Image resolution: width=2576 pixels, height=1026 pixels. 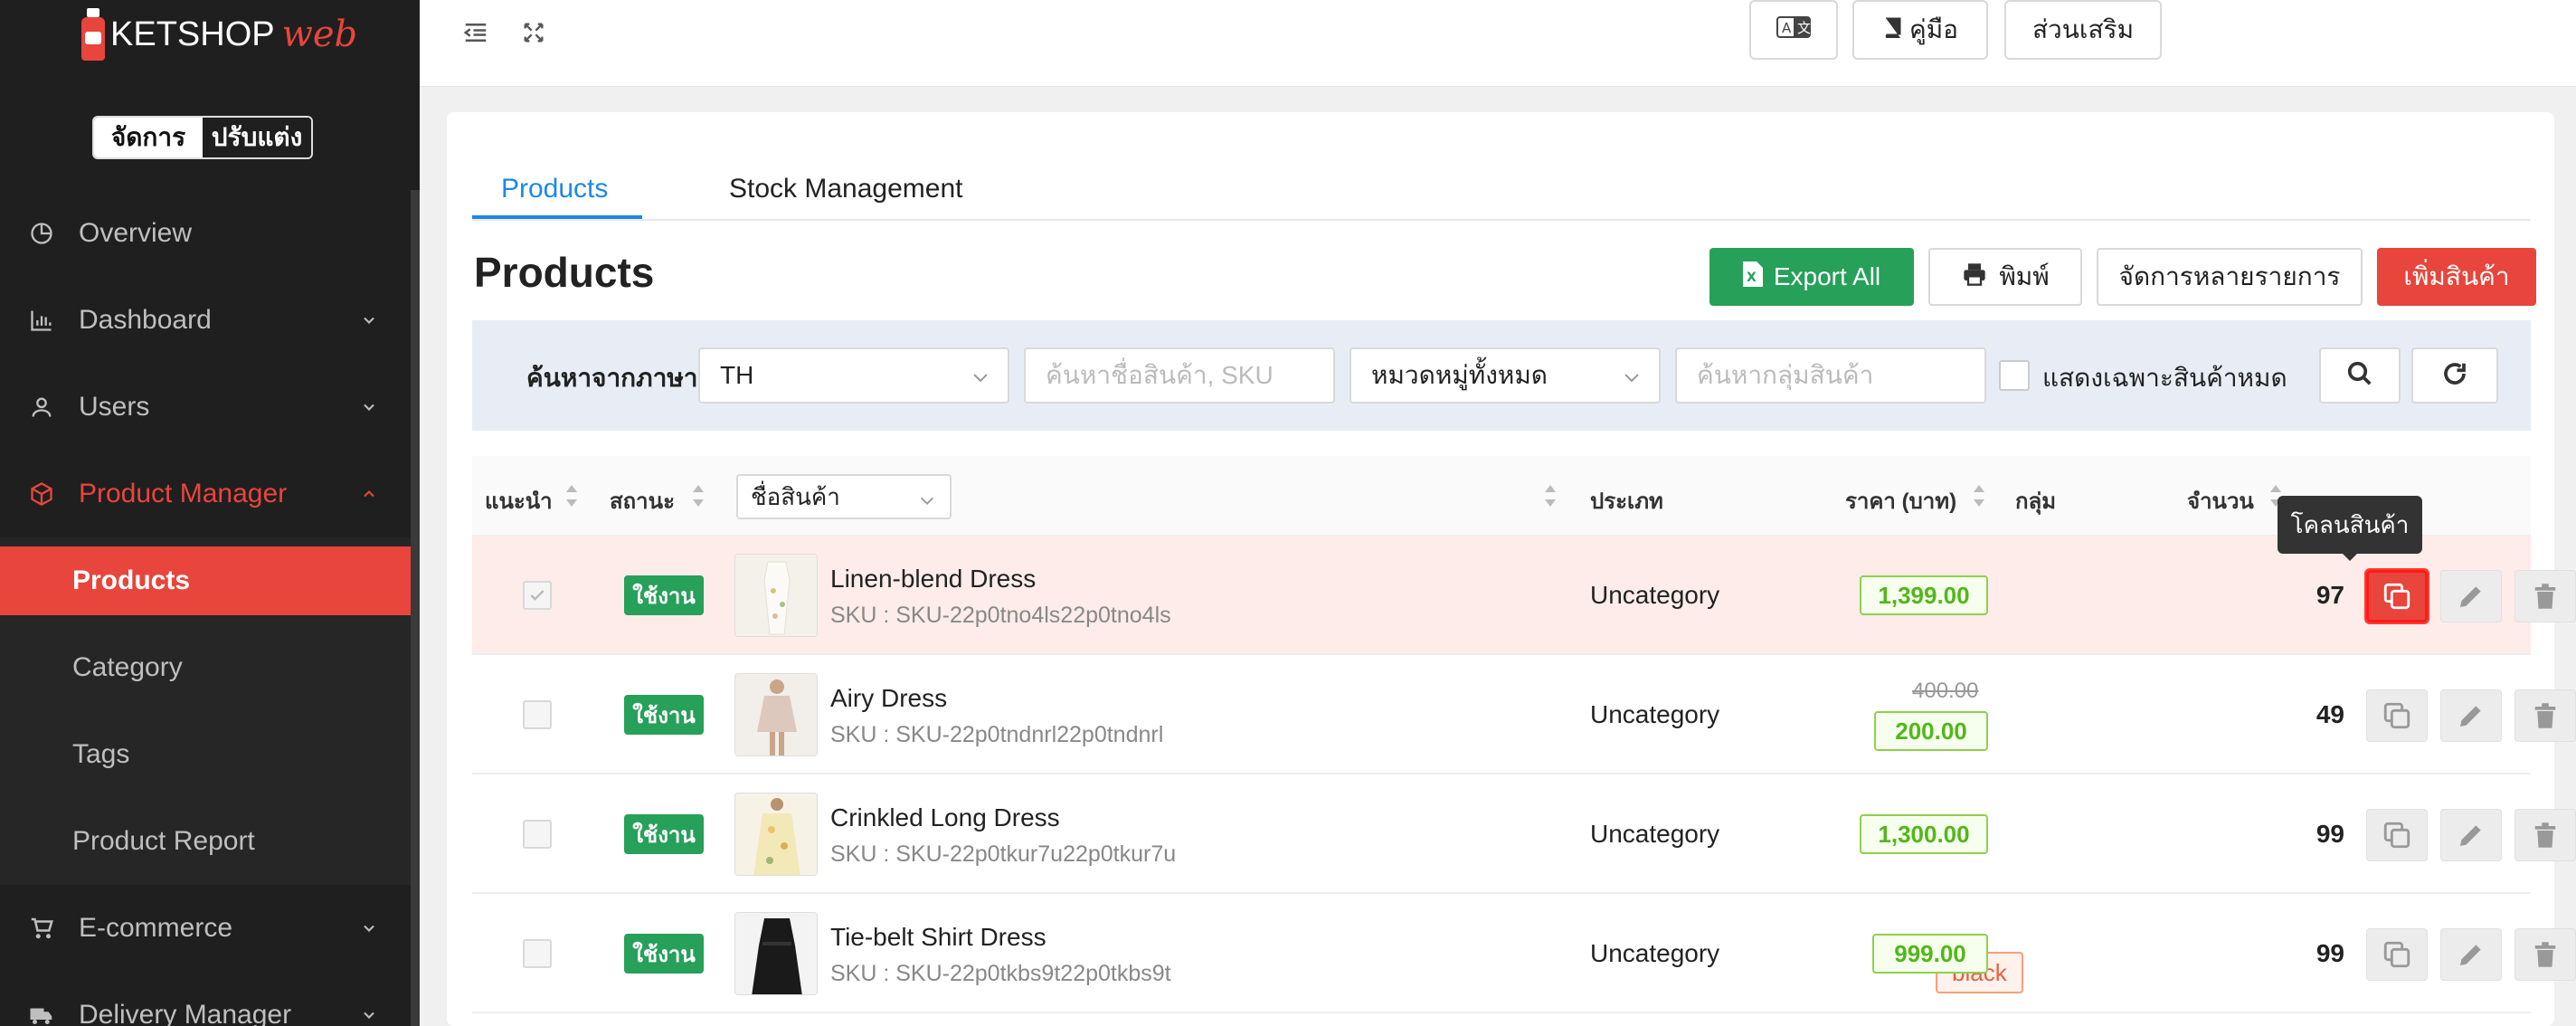 What do you see at coordinates (2025, 276) in the screenshot?
I see `print-label: พิมพ์` at bounding box center [2025, 276].